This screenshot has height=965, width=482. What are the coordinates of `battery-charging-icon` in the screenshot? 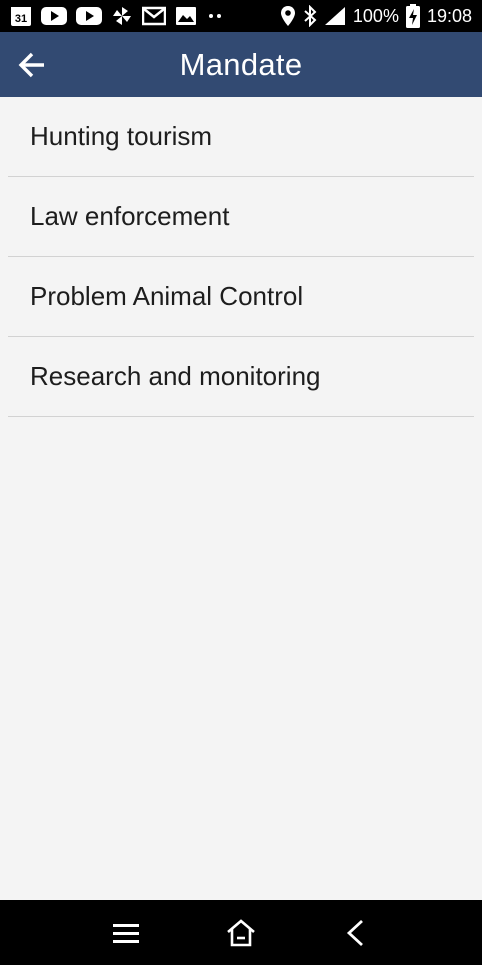 It's located at (412, 16).